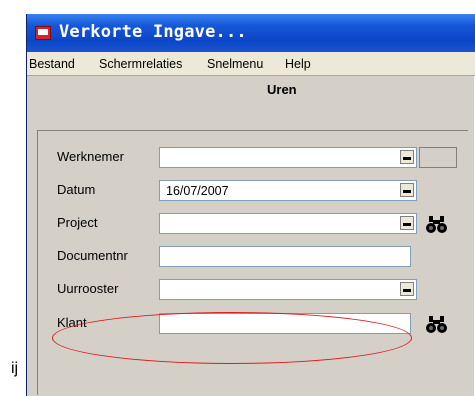 This screenshot has height=396, width=475. What do you see at coordinates (438, 157) in the screenshot?
I see `werknemer-code-box` at bounding box center [438, 157].